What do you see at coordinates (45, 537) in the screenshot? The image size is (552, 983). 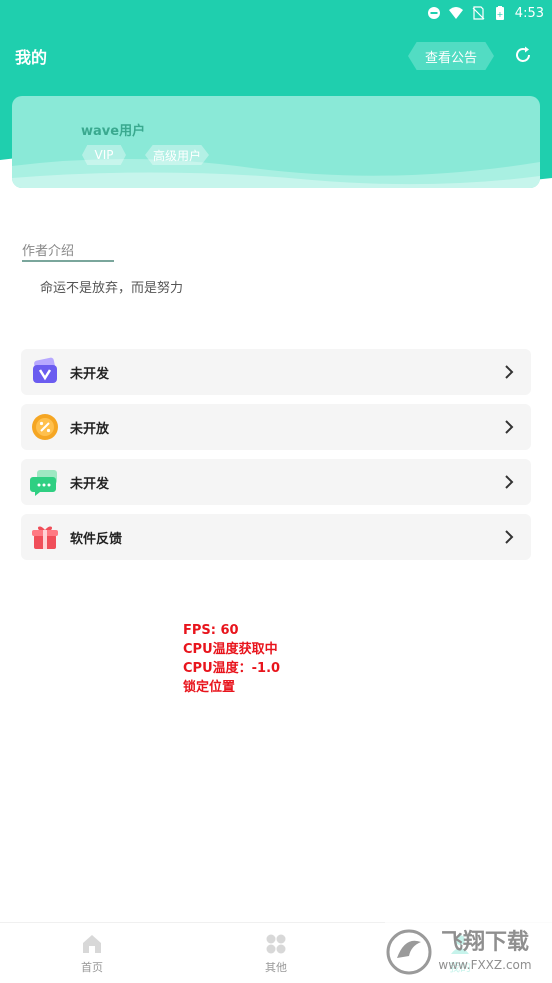 I see `gift-icon` at bounding box center [45, 537].